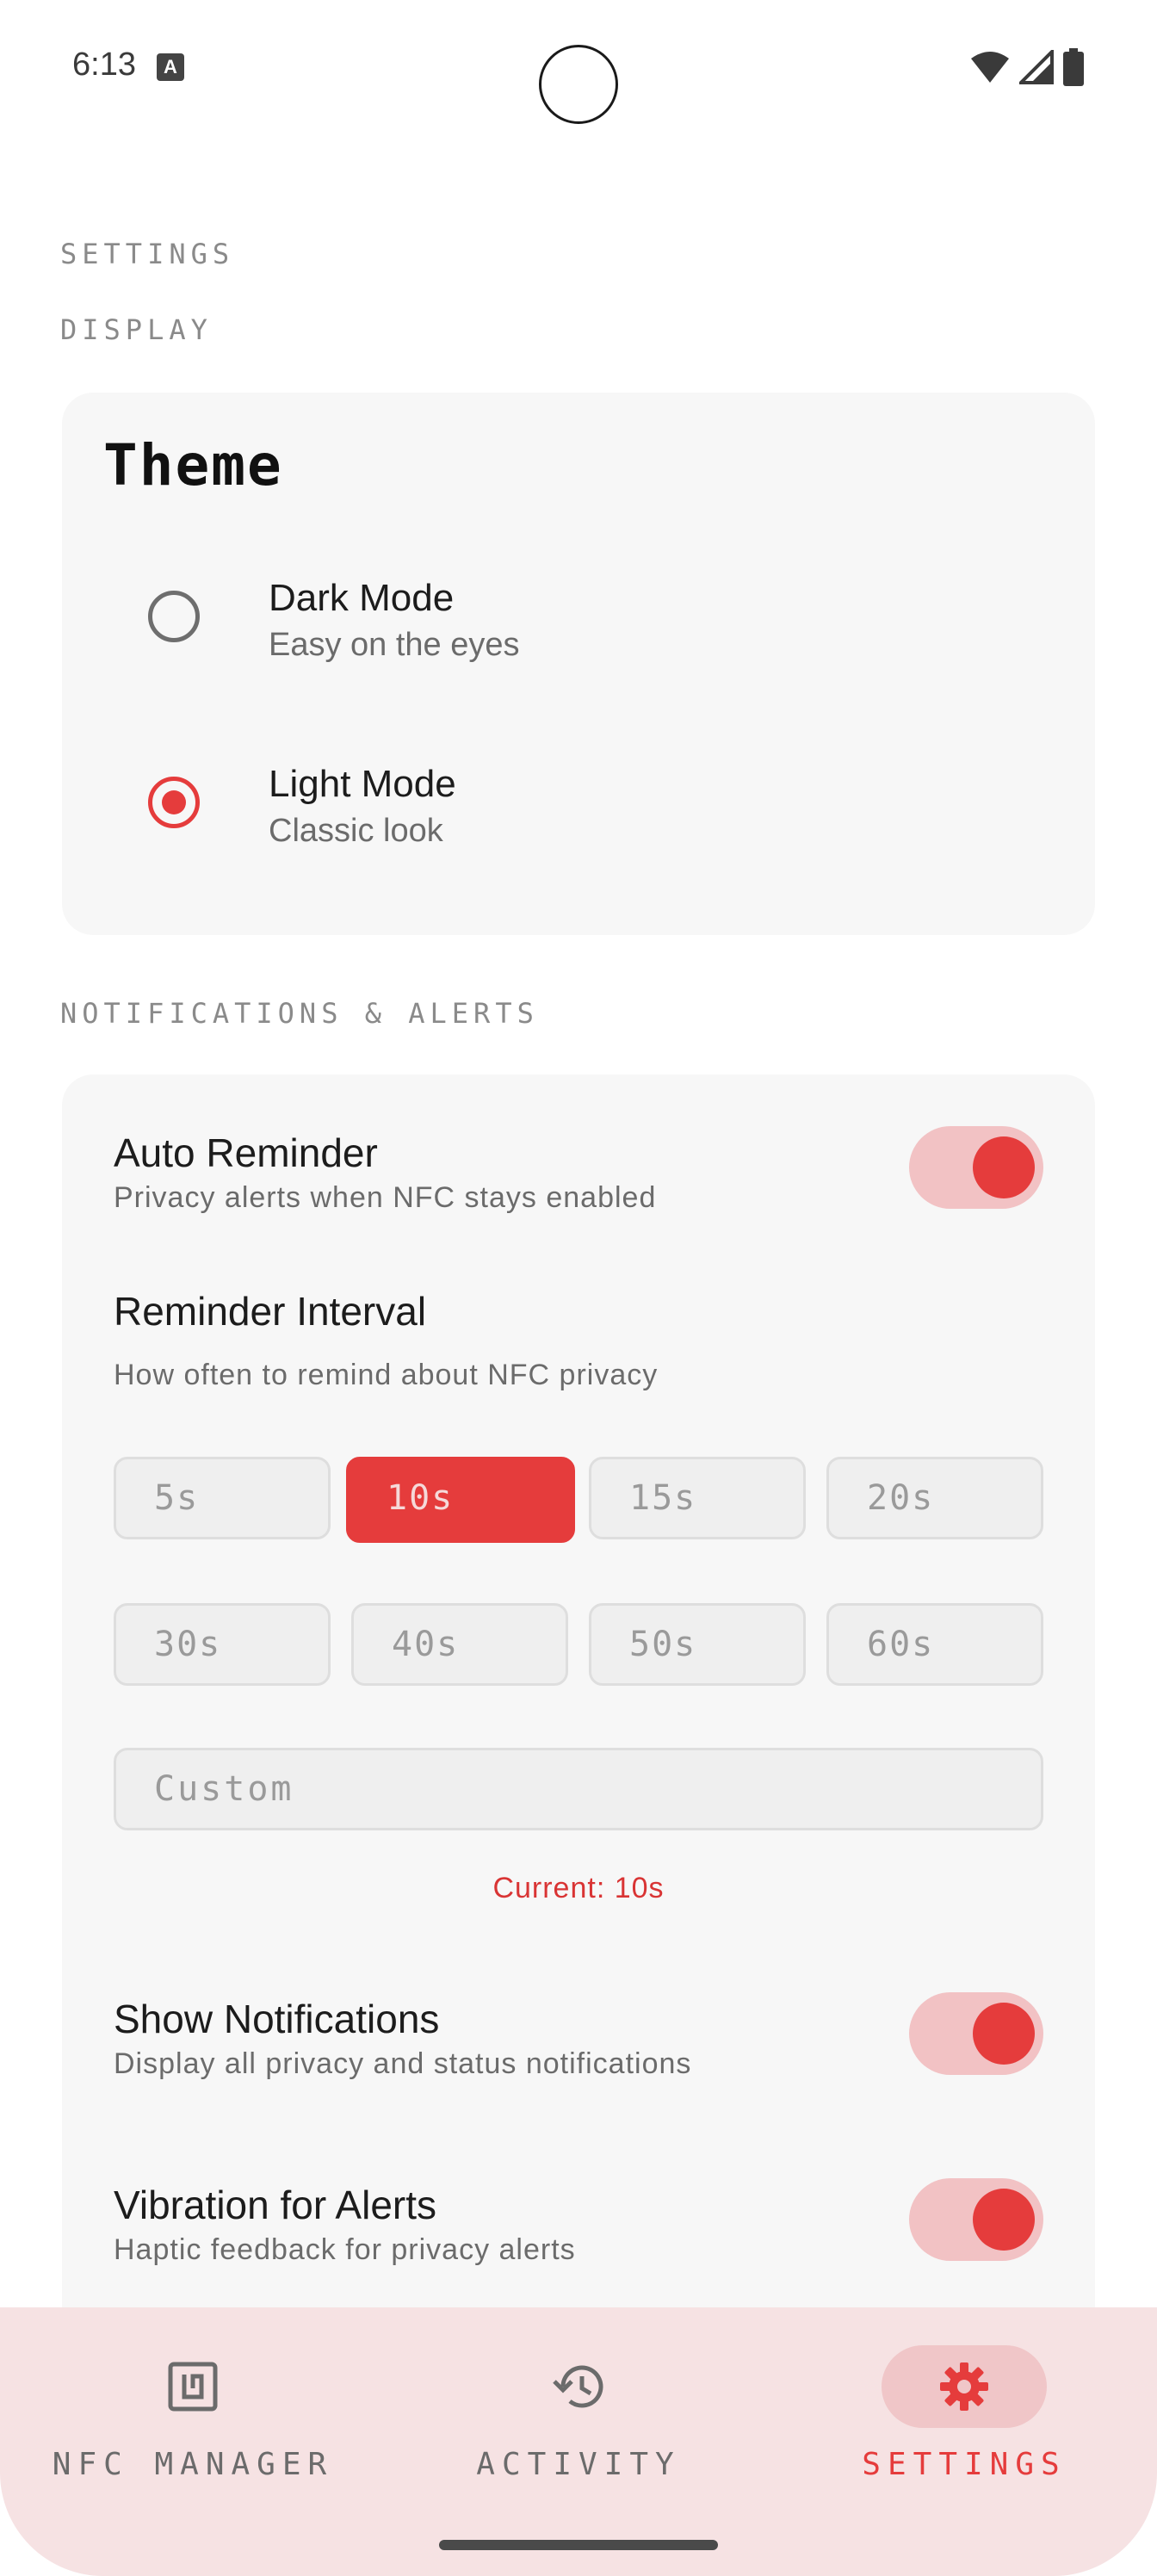 The height and width of the screenshot is (2576, 1157). What do you see at coordinates (170, 67) in the screenshot?
I see `notification-a-icon: A` at bounding box center [170, 67].